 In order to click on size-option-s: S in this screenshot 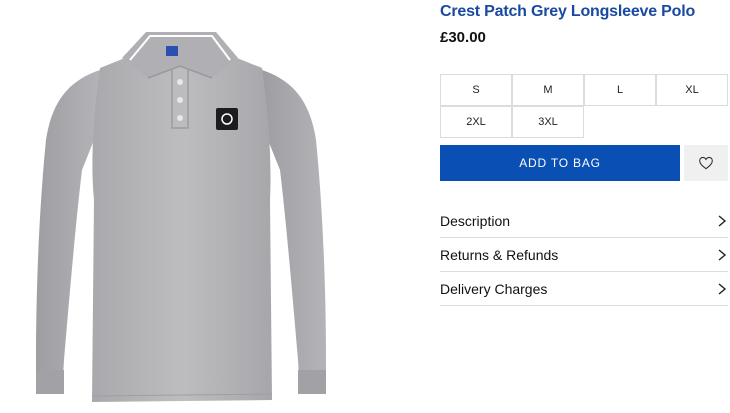, I will do `click(476, 90)`.